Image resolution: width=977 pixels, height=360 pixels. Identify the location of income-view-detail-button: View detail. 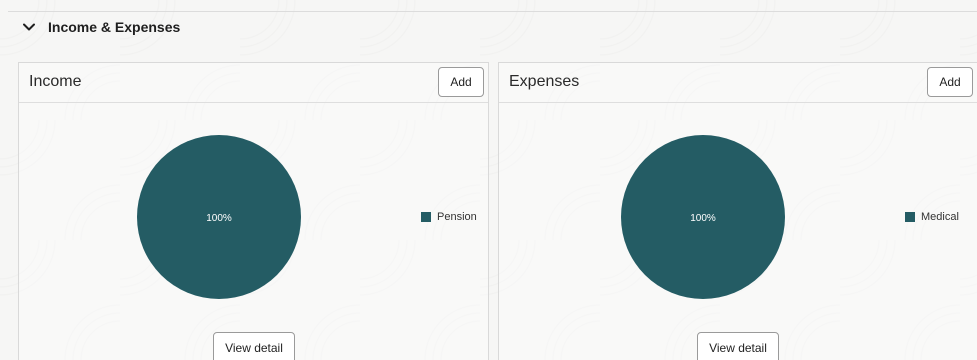
(254, 346).